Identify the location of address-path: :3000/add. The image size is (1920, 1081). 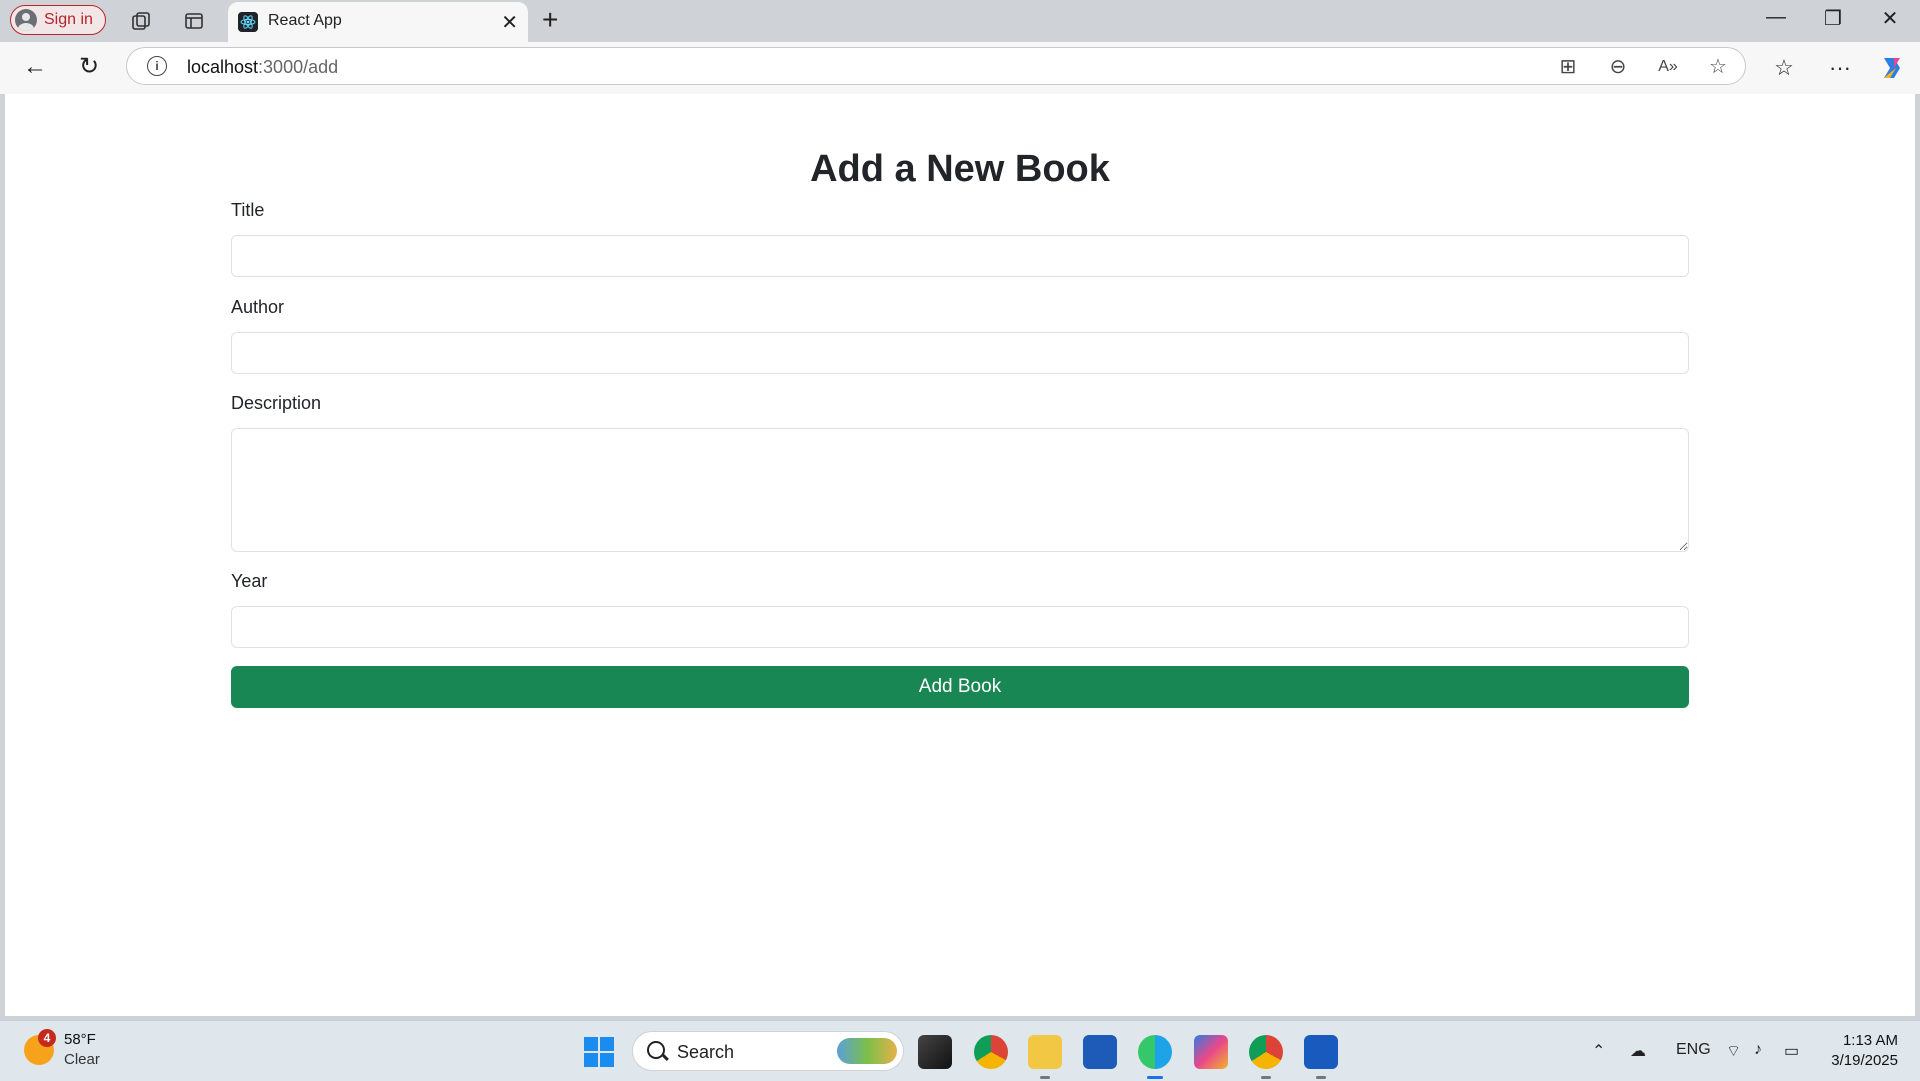
(298, 67).